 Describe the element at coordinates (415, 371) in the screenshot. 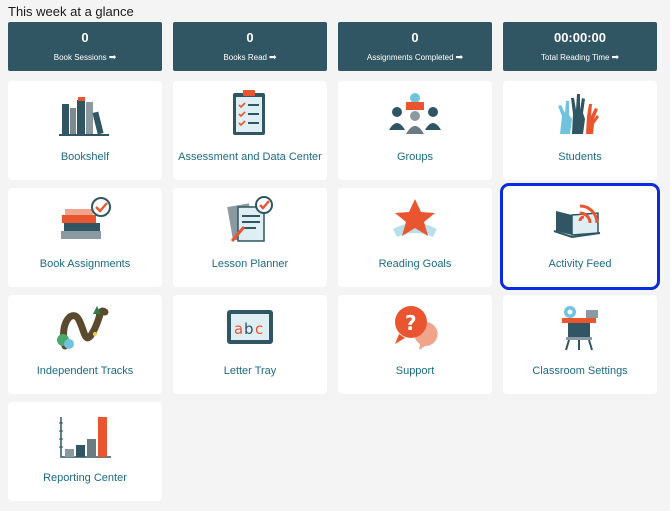

I see `tile-label: Support` at that location.